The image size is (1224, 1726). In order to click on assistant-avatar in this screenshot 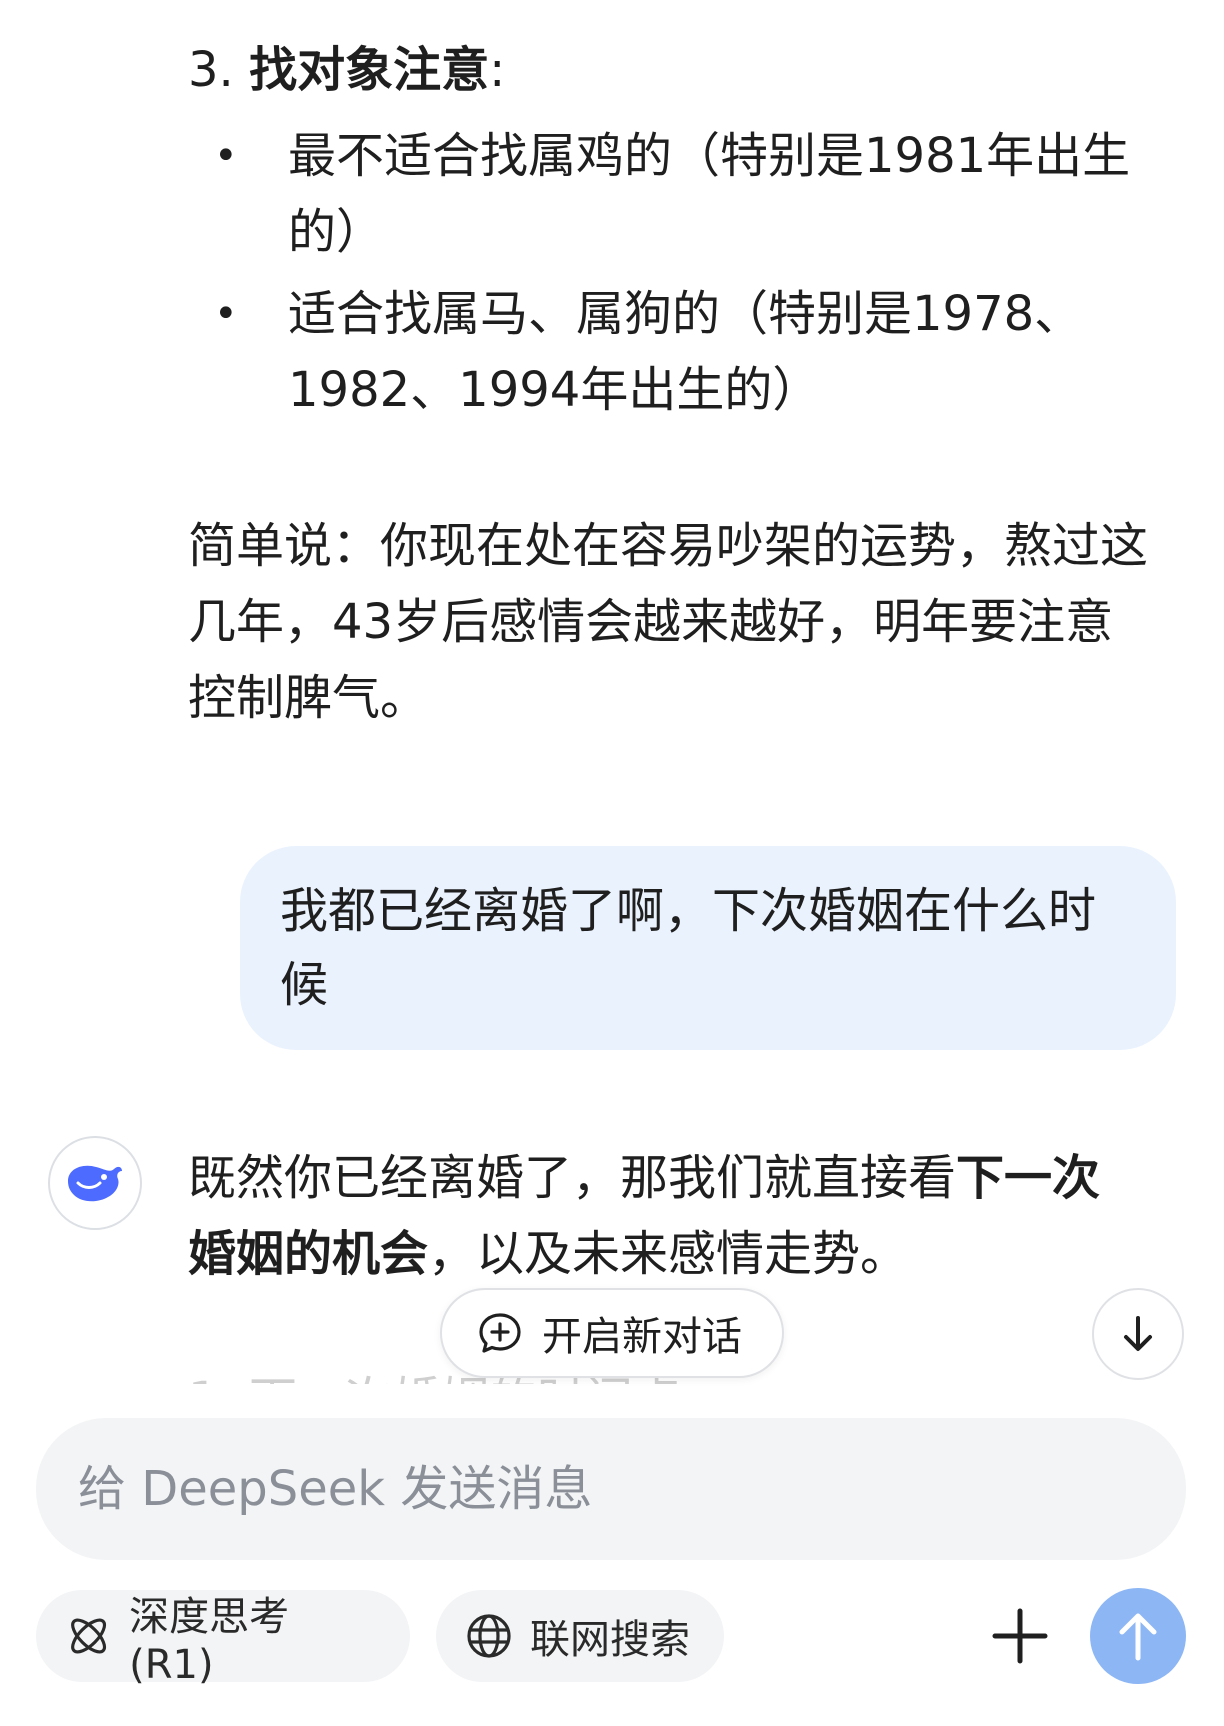, I will do `click(95, 1183)`.